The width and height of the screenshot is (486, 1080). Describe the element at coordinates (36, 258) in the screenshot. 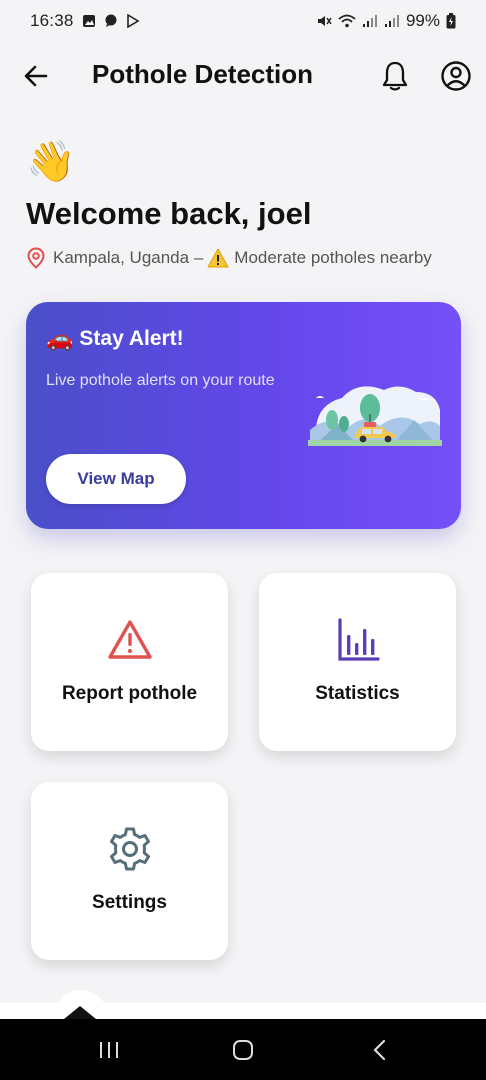

I see `location-pin-icon` at that location.